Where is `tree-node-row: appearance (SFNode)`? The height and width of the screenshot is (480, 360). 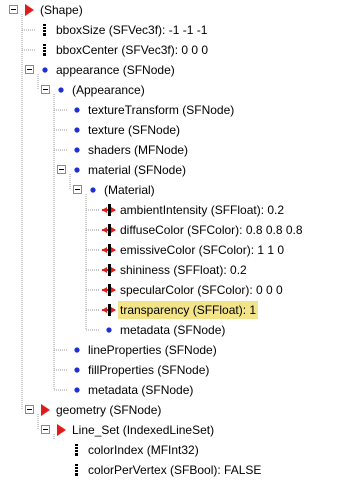 tree-node-row: appearance (SFNode) is located at coordinates (180, 70).